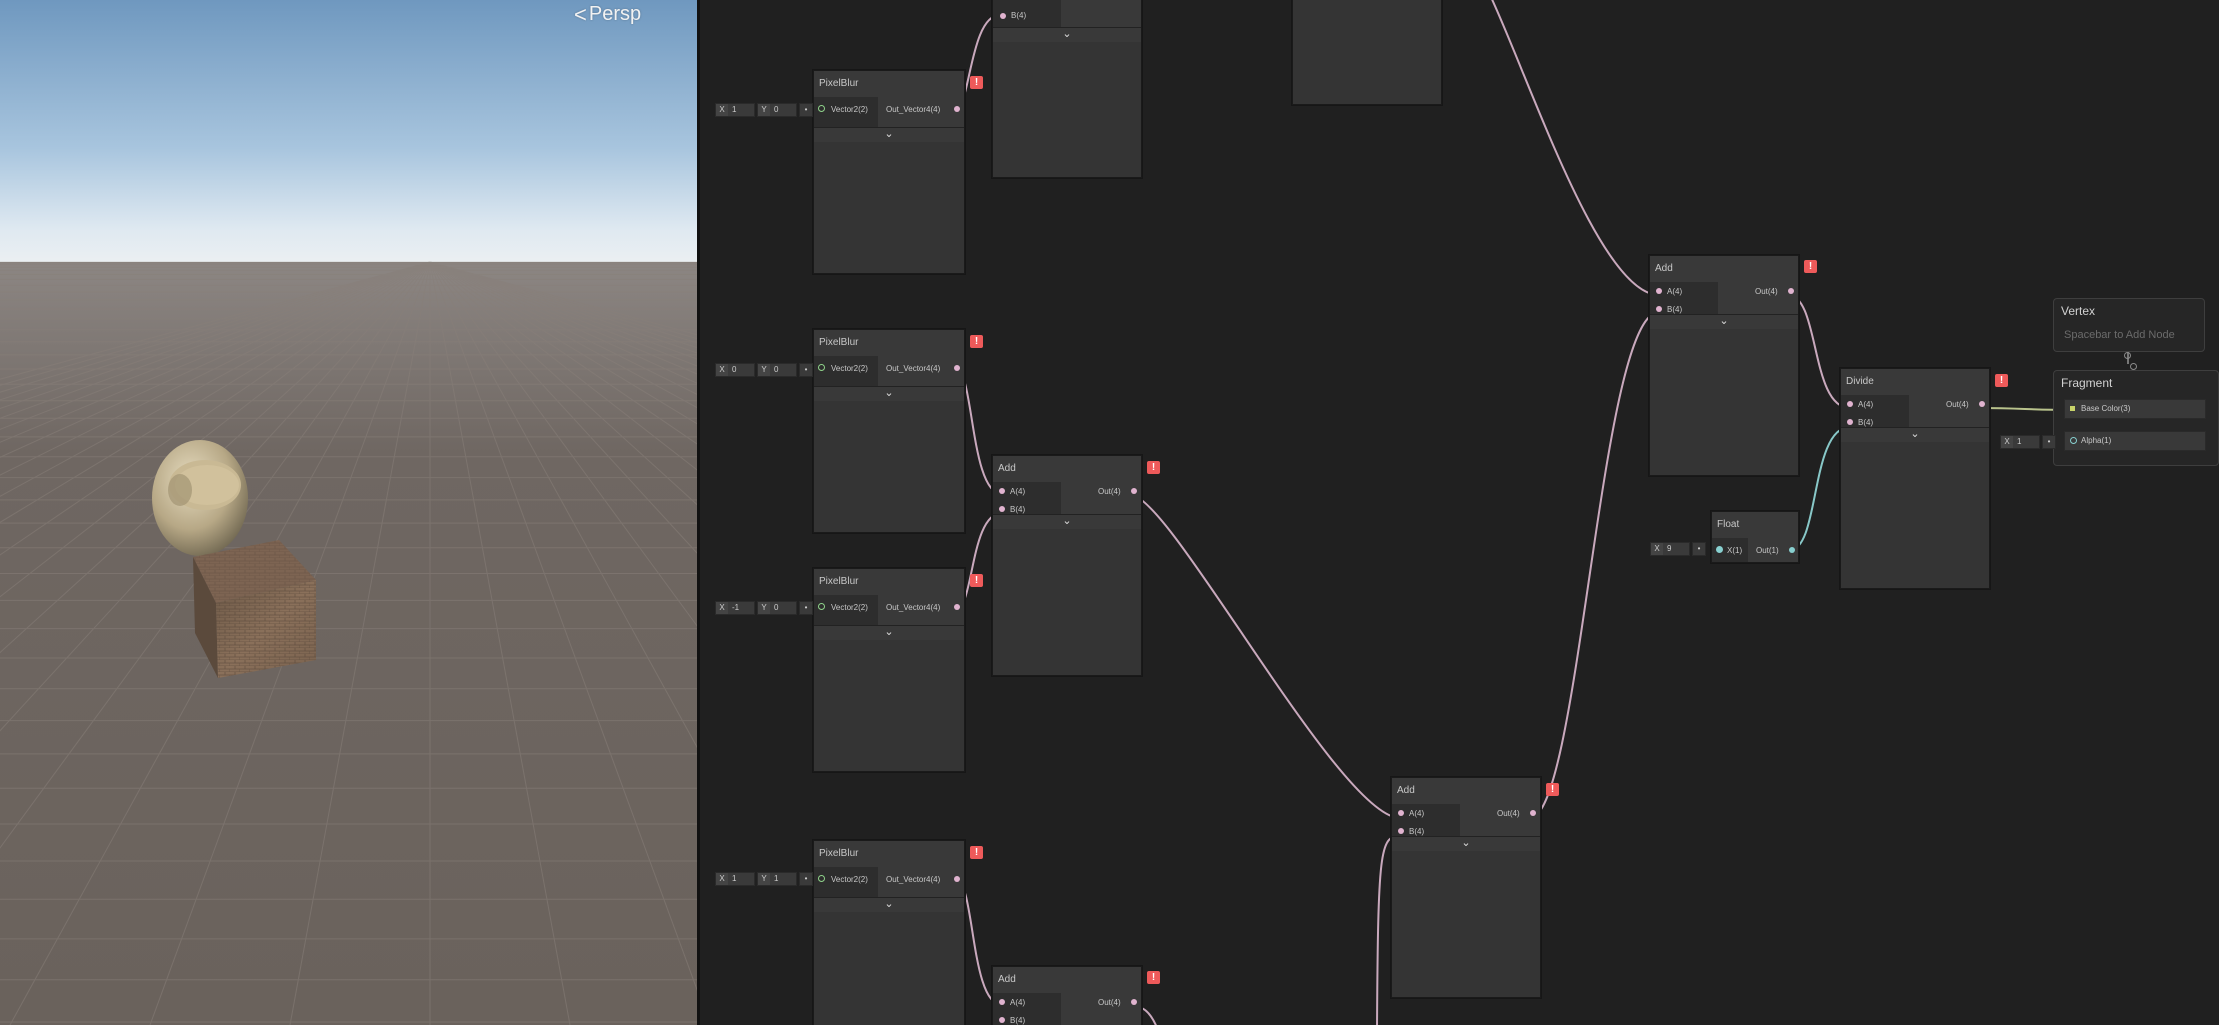 The width and height of the screenshot is (2219, 1025). What do you see at coordinates (1018, 1002) in the screenshot?
I see `port-label: A(4)` at bounding box center [1018, 1002].